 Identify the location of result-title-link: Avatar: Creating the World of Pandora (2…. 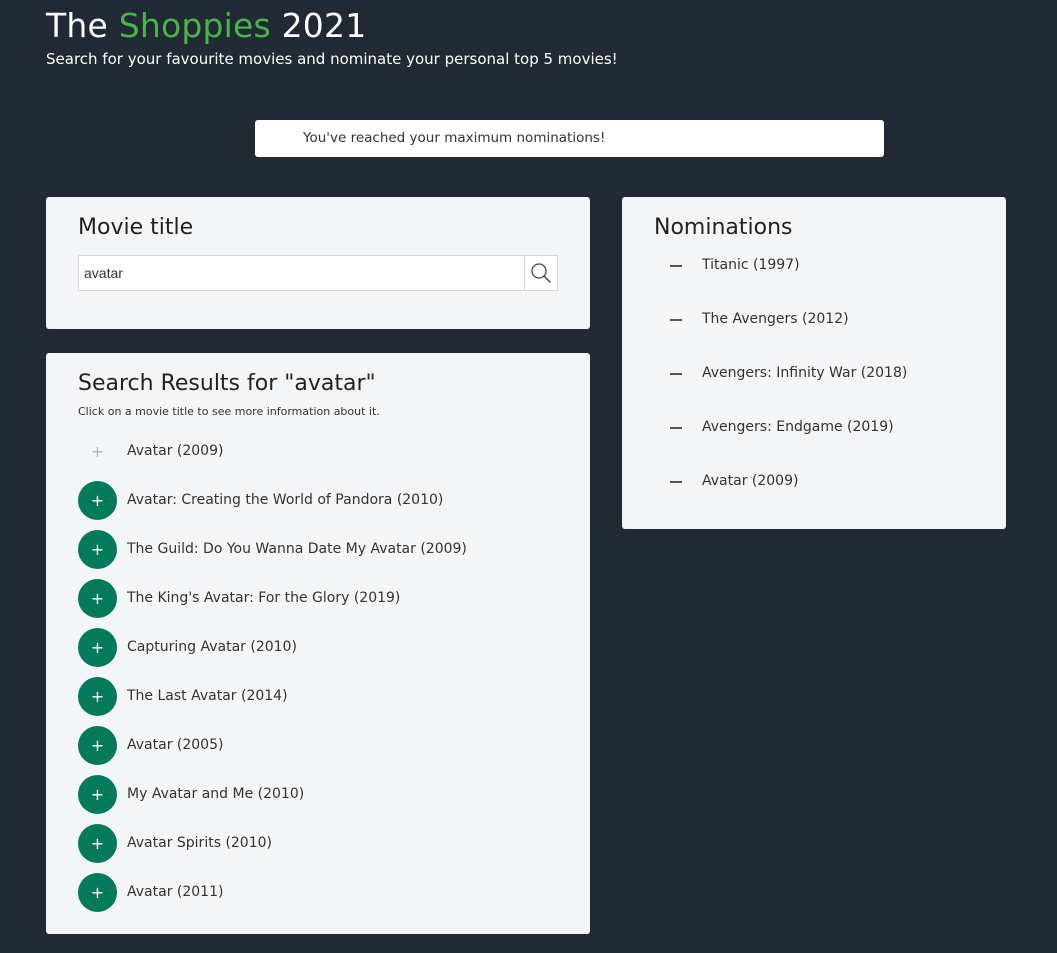
(285, 500).